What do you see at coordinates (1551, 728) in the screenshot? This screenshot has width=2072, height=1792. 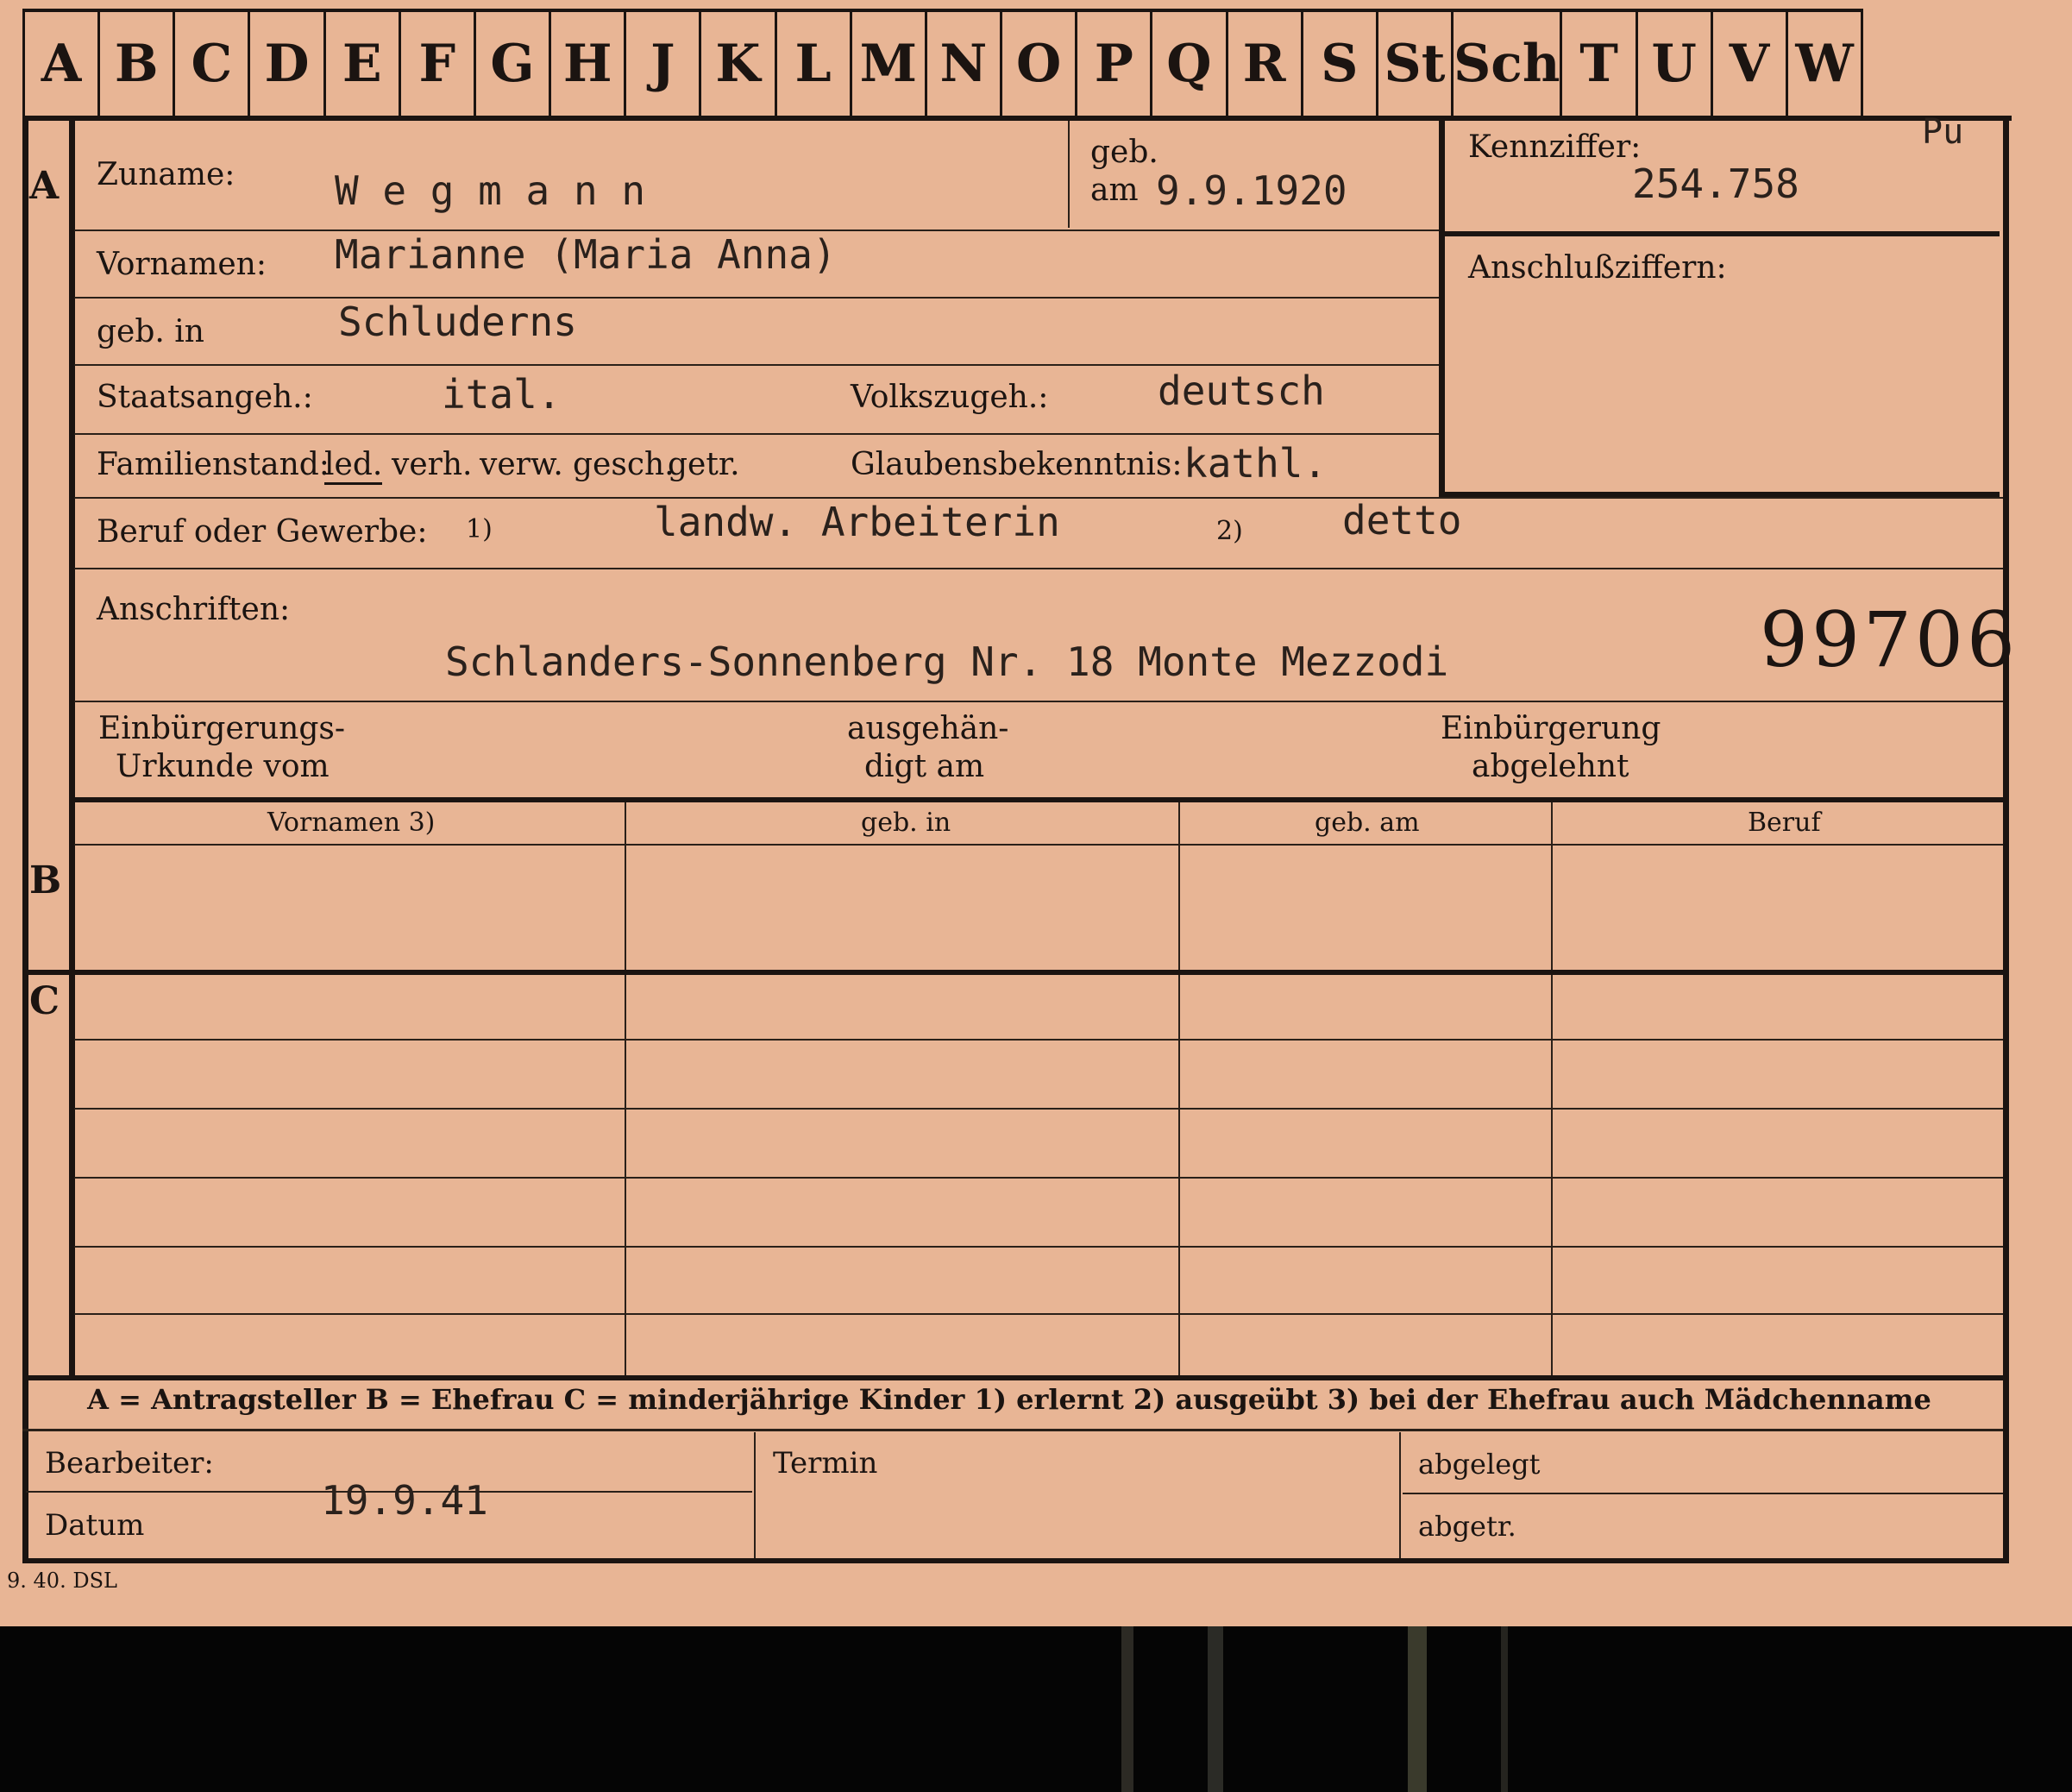 I see `einbuergerung-abgelehnt-label-1: Einbürgerung` at bounding box center [1551, 728].